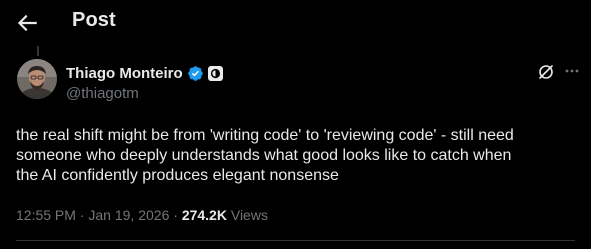 The image size is (591, 249). I want to click on post-meta: 12:55 PM · Jan 19, 2026 · 274.2K Views, so click(142, 215).